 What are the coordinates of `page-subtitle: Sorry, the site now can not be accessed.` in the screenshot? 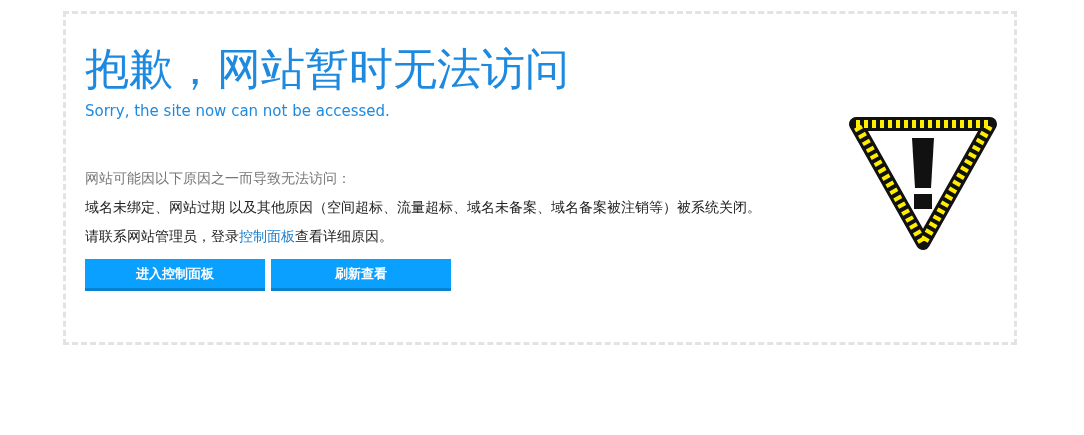 It's located at (238, 111).